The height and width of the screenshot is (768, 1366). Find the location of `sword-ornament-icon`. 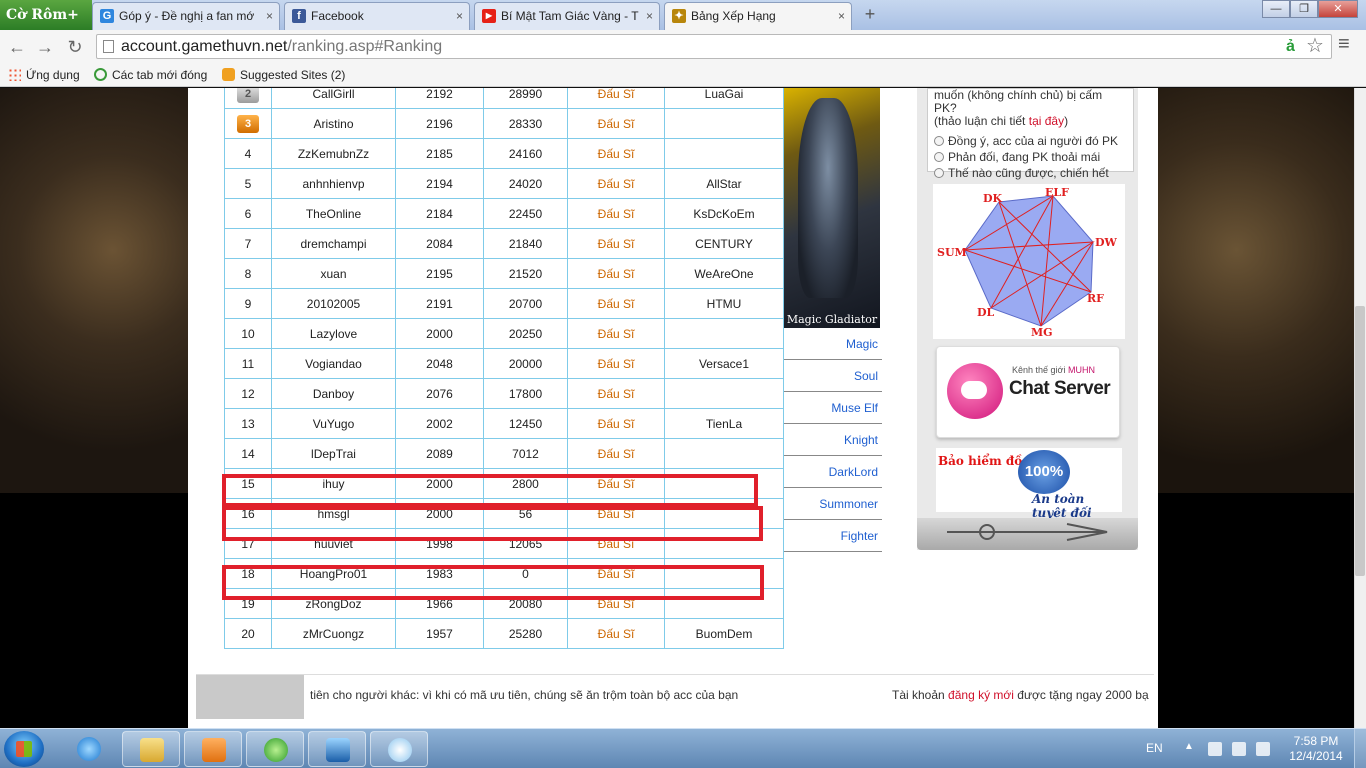

sword-ornament-icon is located at coordinates (1027, 532).